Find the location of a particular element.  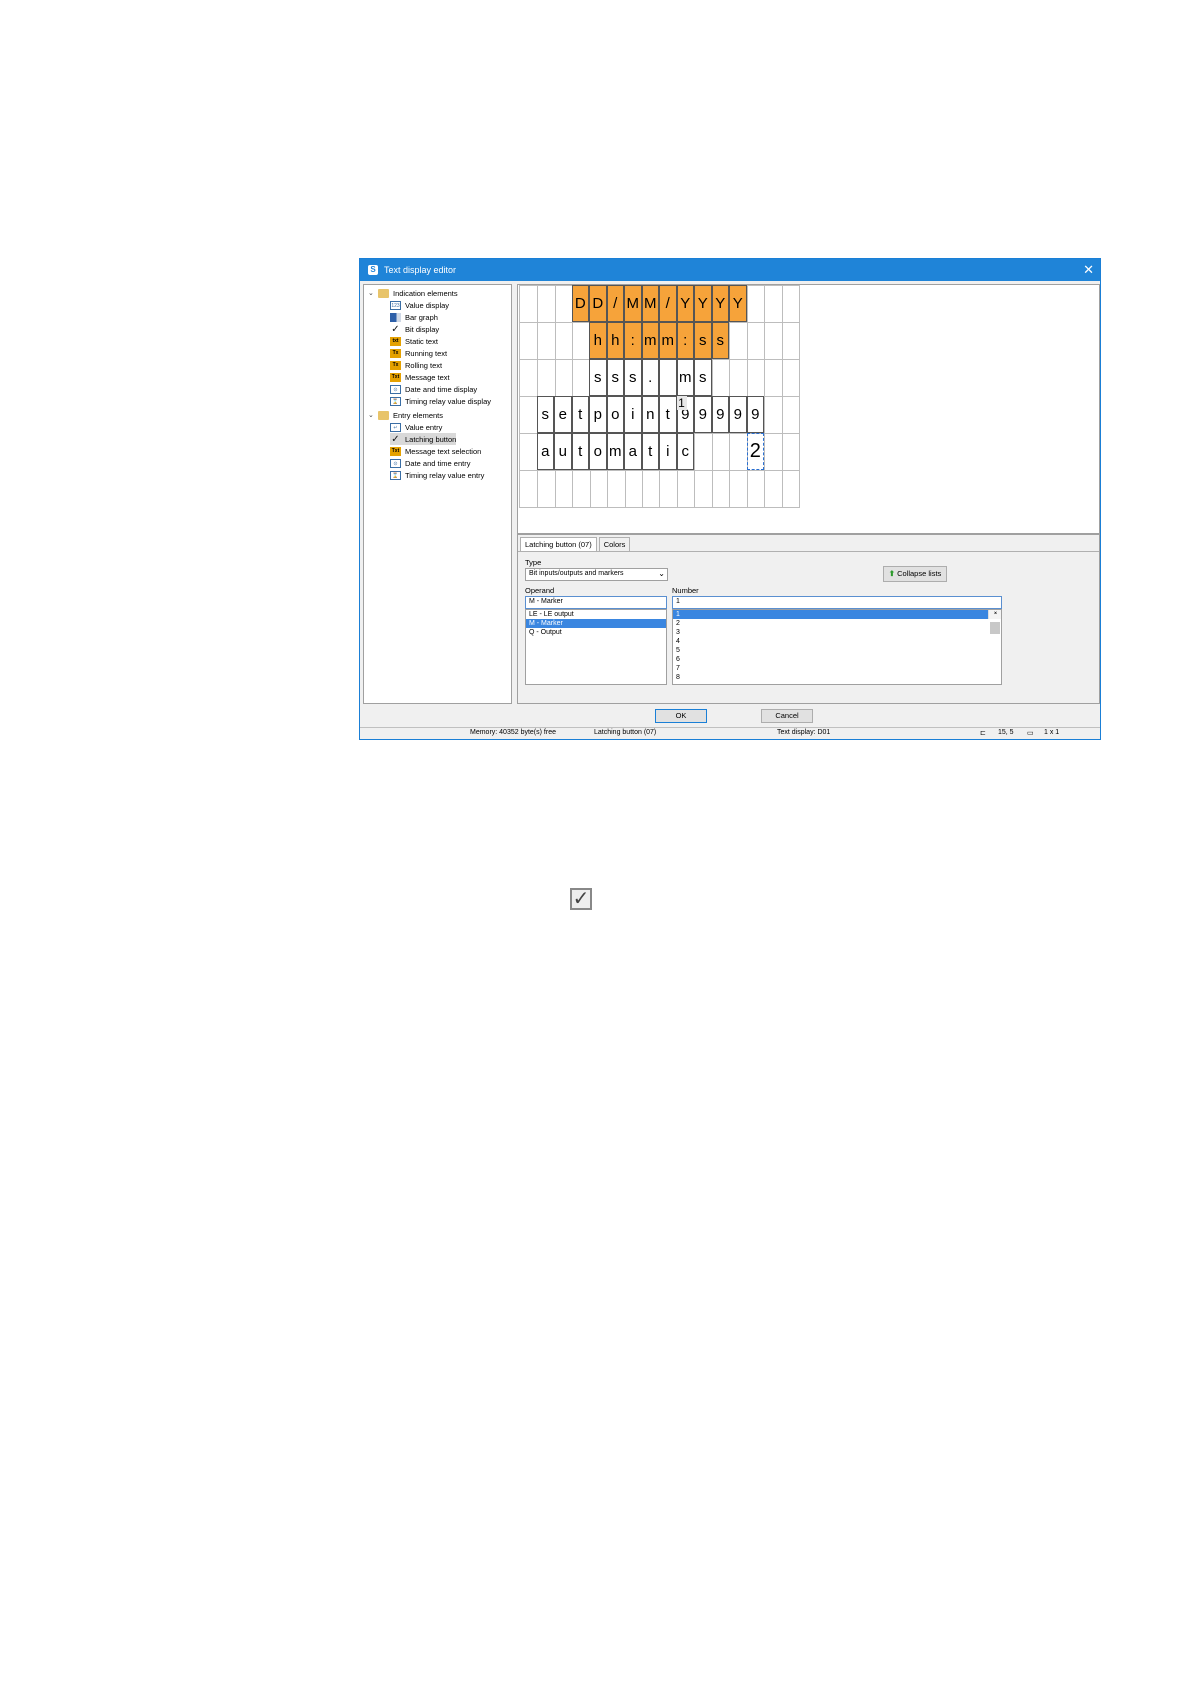

tree-item-running-text: Tx Running text is located at coordinates (418, 353).